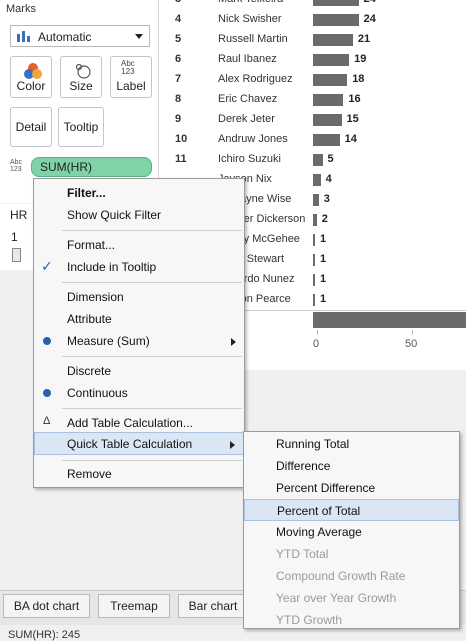 Image resolution: width=466 pixels, height=641 pixels. Describe the element at coordinates (351, 620) in the screenshot. I see `submenu-item-ytd-growth: YTD Growth` at that location.